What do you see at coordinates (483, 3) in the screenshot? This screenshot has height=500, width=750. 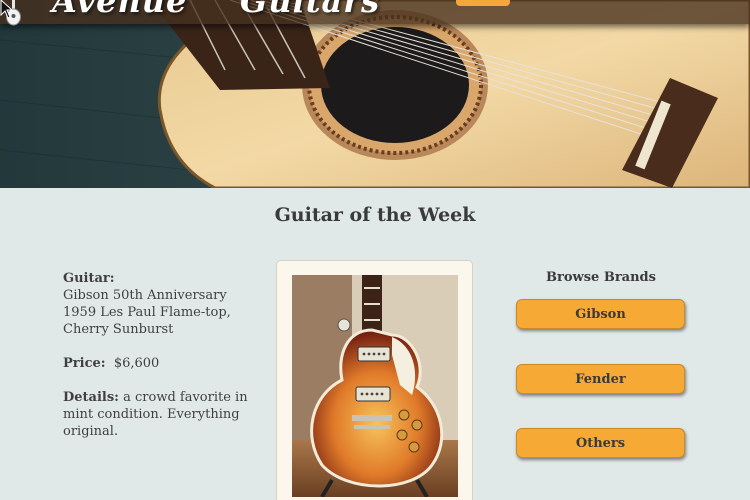 I see `nav-button` at bounding box center [483, 3].